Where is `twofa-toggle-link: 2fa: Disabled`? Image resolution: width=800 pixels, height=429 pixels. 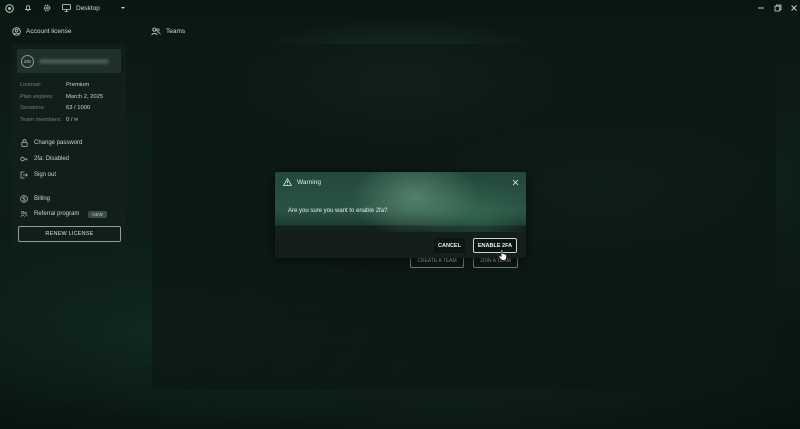 twofa-toggle-link: 2fa: Disabled is located at coordinates (44, 159).